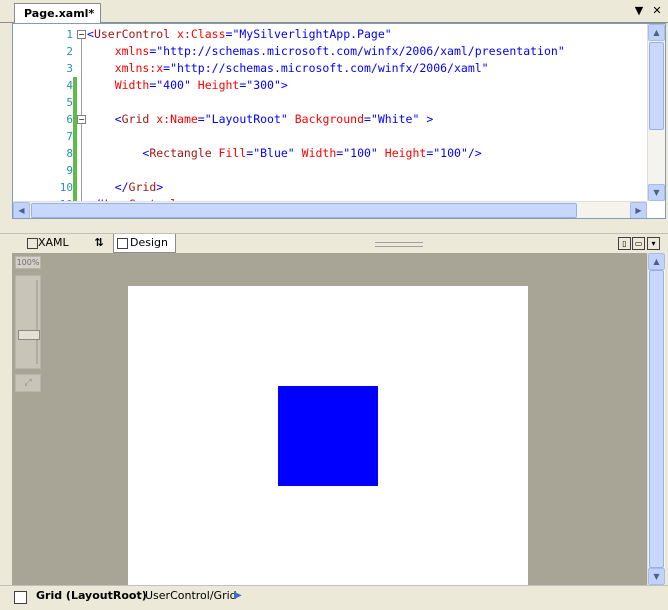 This screenshot has height=610, width=668. I want to click on code-token: Fill, so click(229, 153).